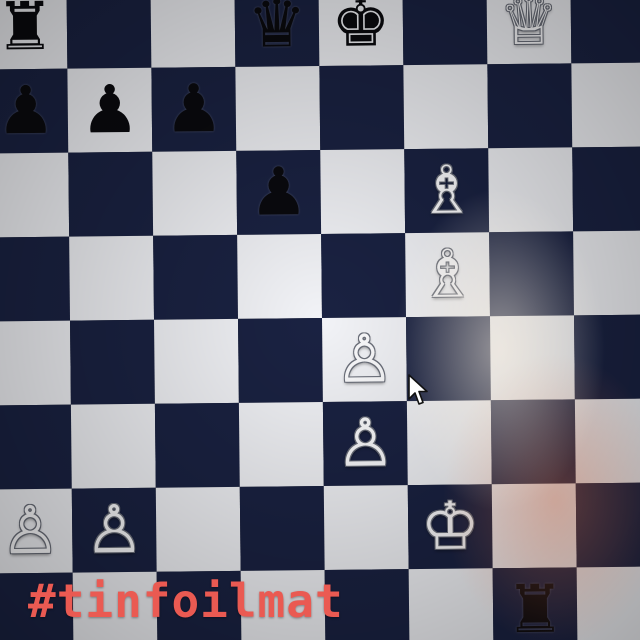  I want to click on square-f8, so click(445, 33).